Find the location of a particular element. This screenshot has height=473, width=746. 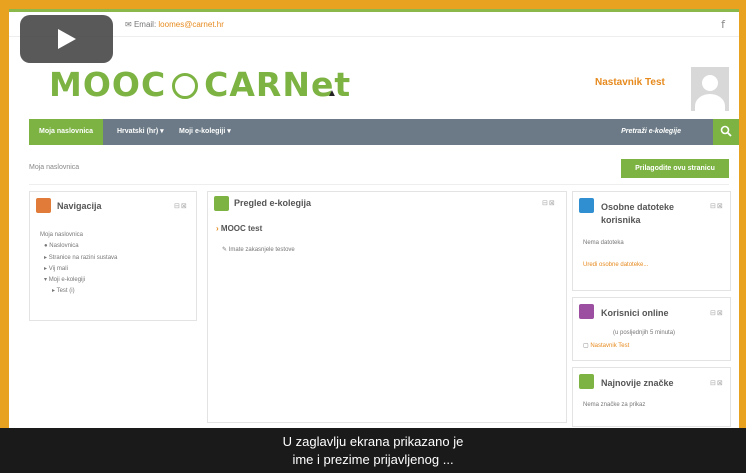

badge-icon is located at coordinates (586, 381).